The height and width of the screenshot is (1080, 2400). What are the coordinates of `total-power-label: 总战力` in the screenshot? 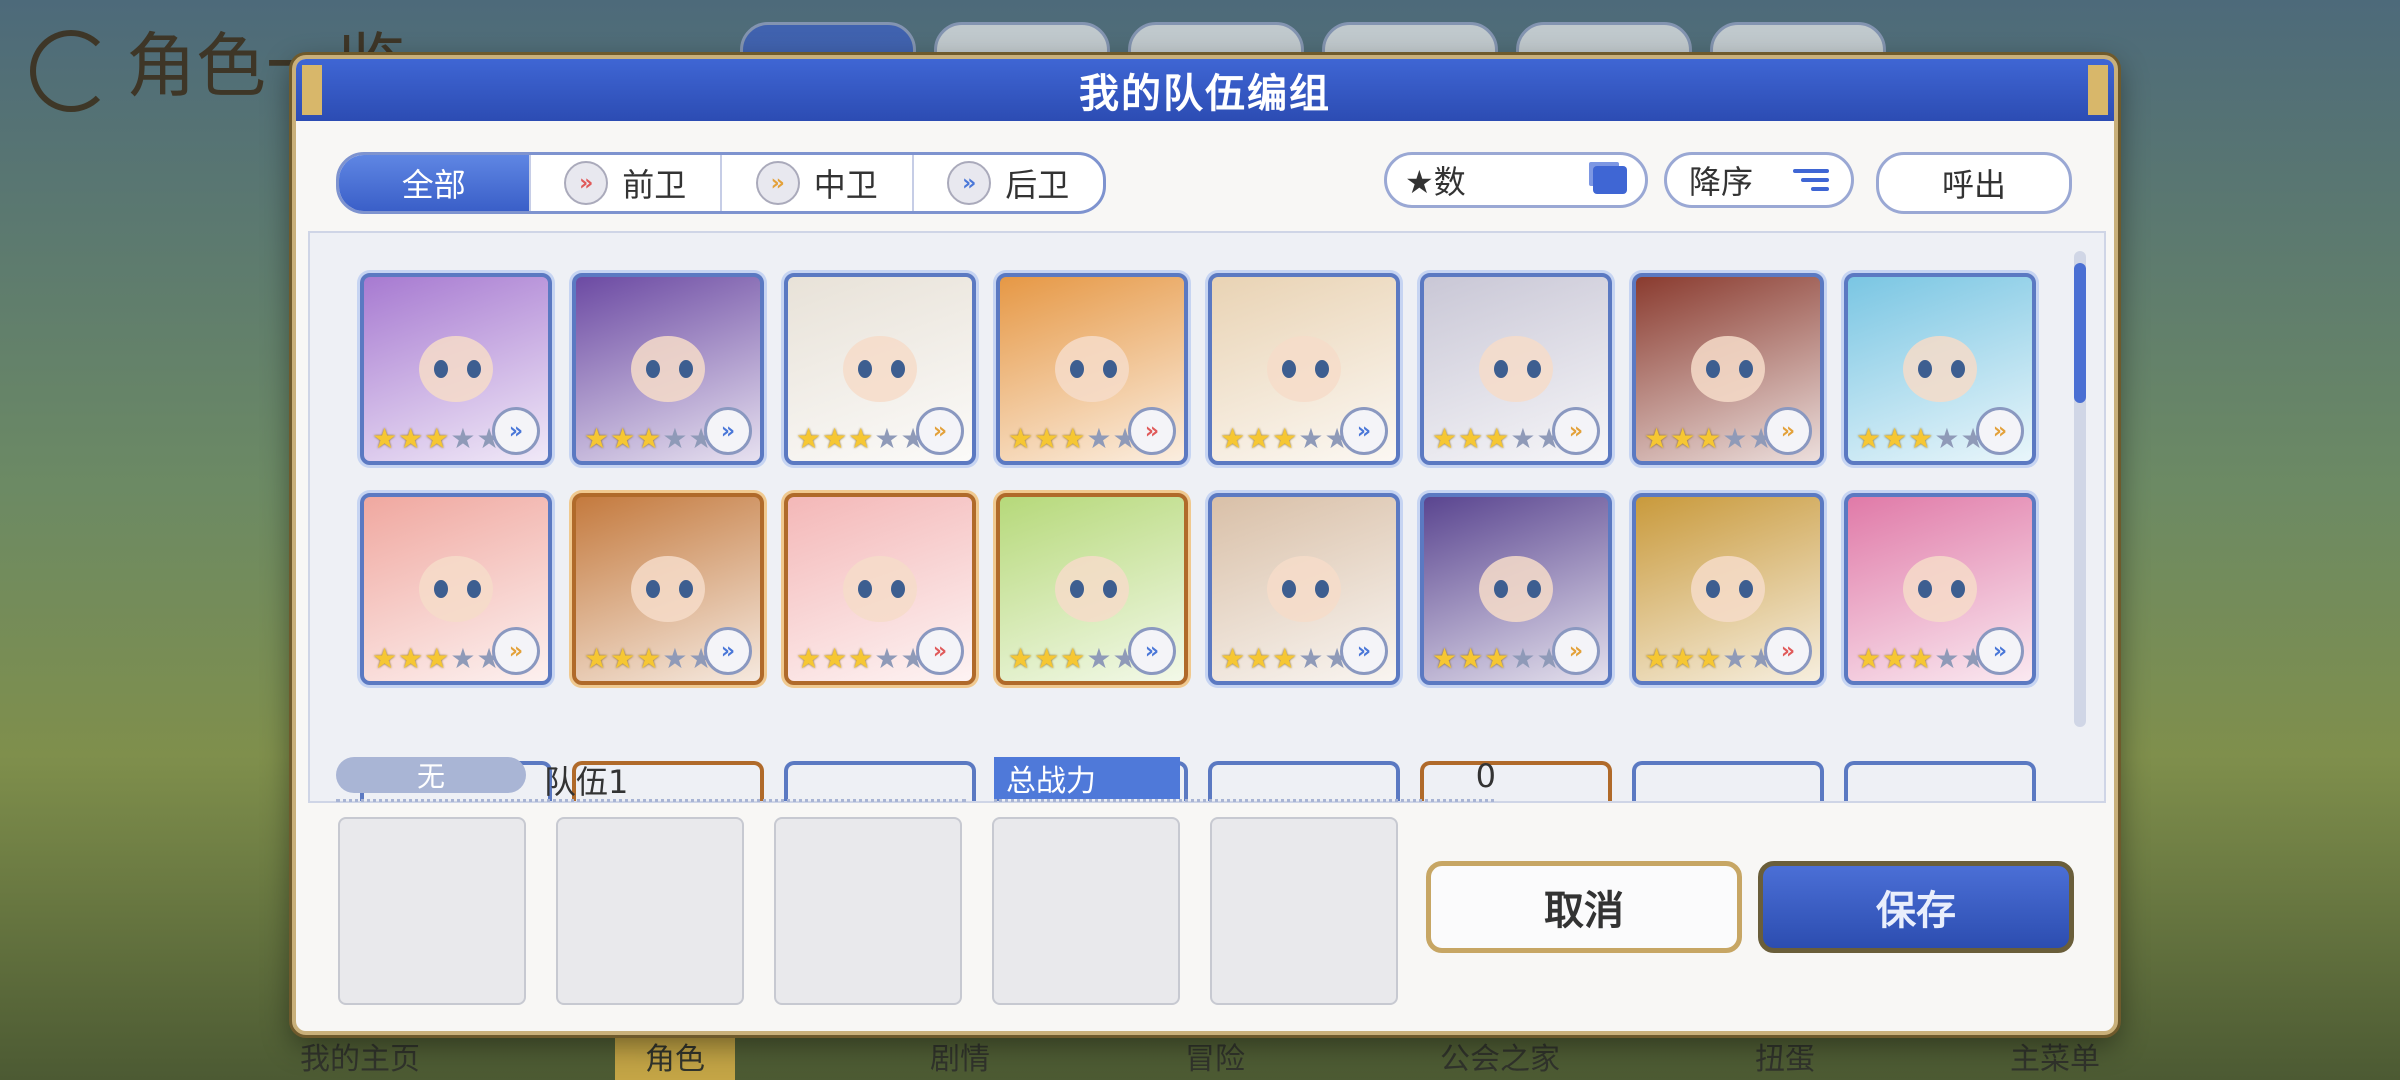 It's located at (1087, 778).